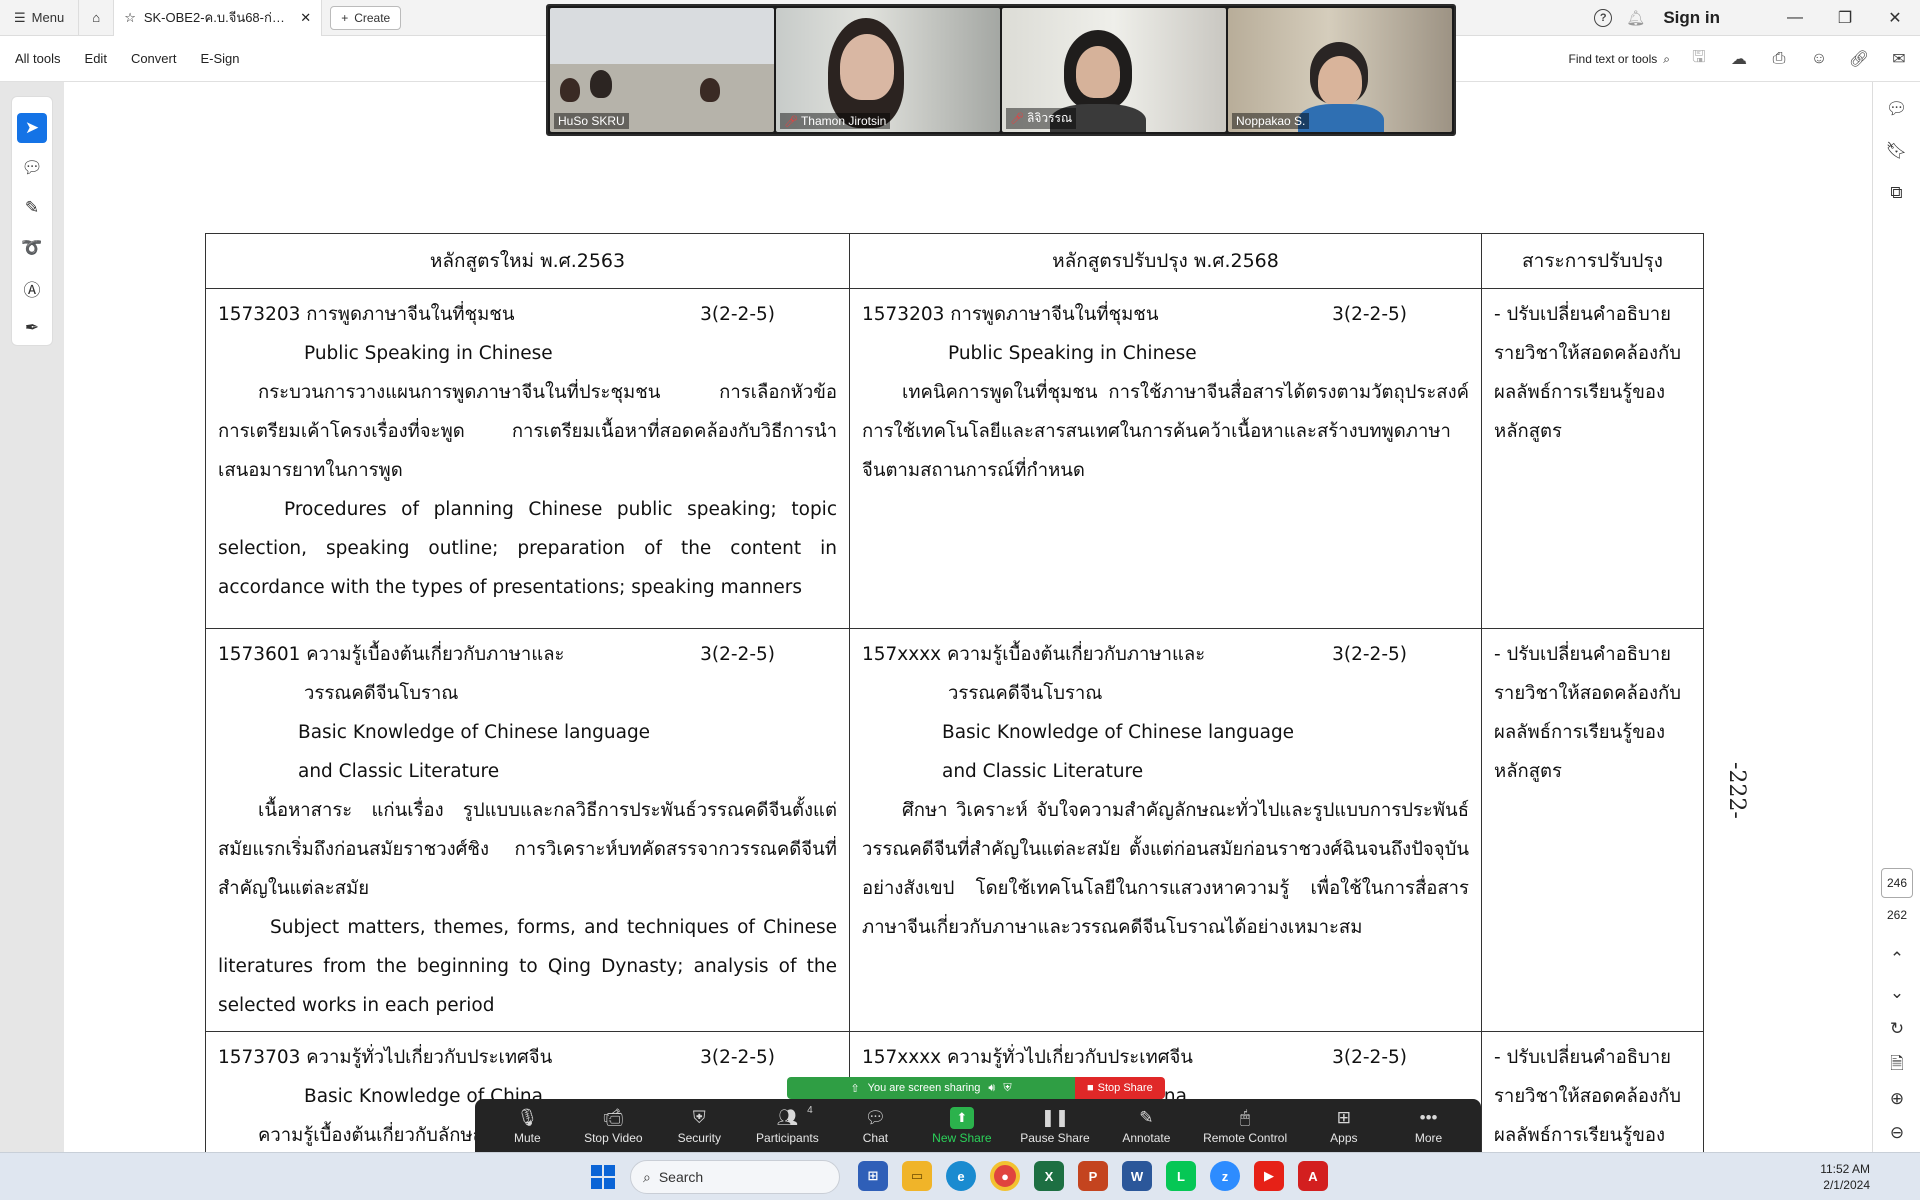 Image resolution: width=1920 pixels, height=1200 pixels. What do you see at coordinates (345, 17) in the screenshot?
I see `plus-icon: +` at bounding box center [345, 17].